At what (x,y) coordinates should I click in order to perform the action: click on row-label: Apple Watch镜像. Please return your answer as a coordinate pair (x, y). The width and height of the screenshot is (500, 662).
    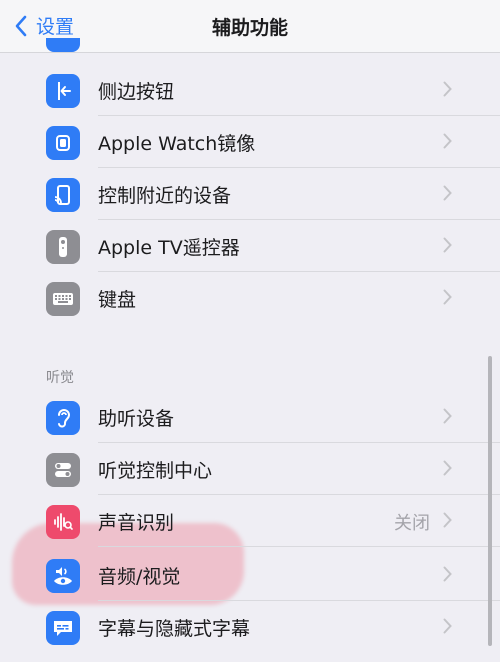
    Looking at the image, I should click on (177, 144).